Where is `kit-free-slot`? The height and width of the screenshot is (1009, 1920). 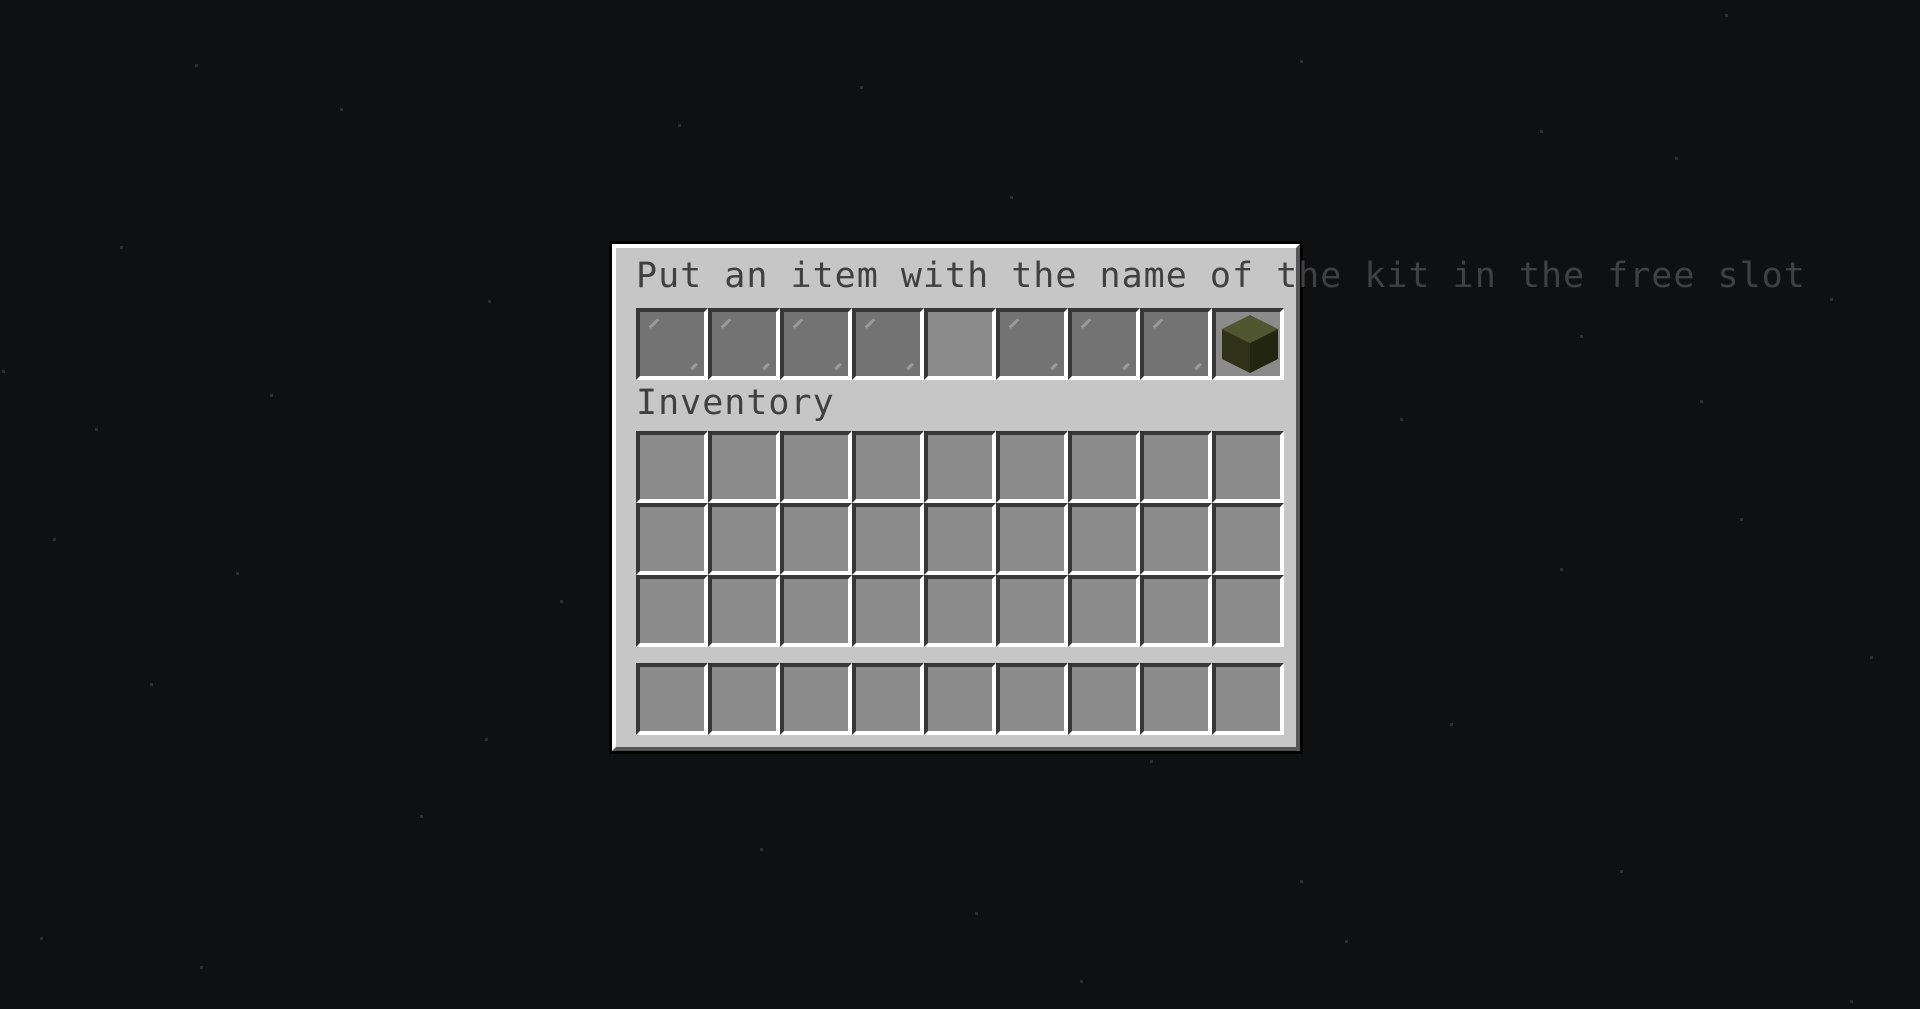 kit-free-slot is located at coordinates (960, 344).